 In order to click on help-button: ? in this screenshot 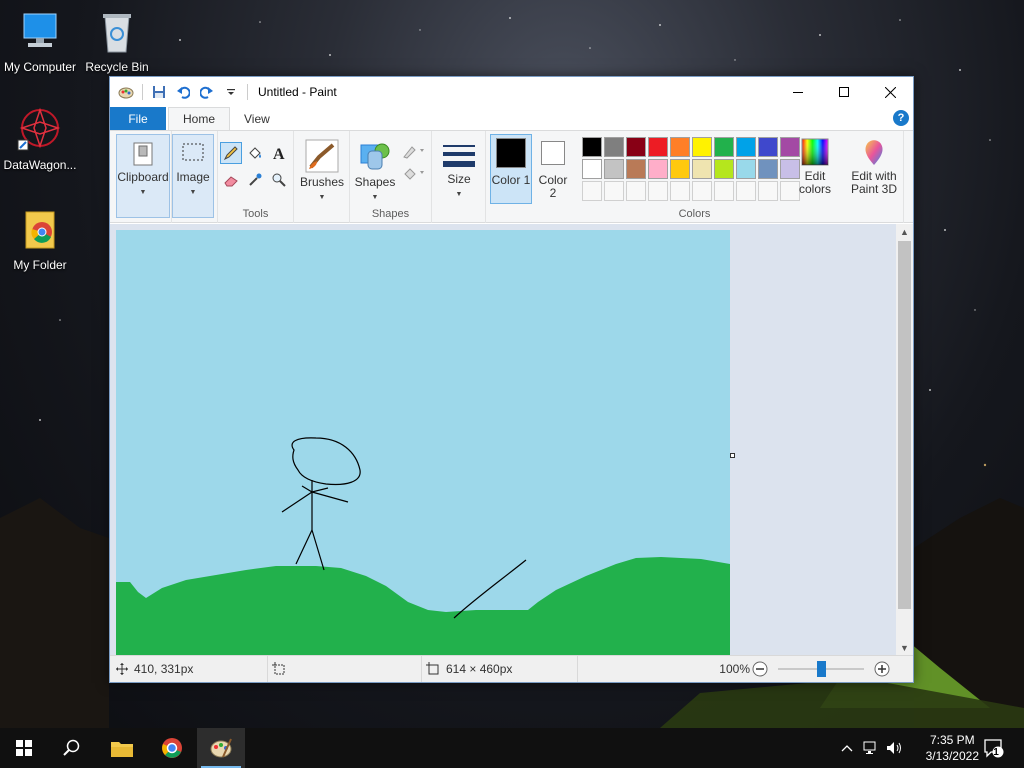, I will do `click(901, 118)`.